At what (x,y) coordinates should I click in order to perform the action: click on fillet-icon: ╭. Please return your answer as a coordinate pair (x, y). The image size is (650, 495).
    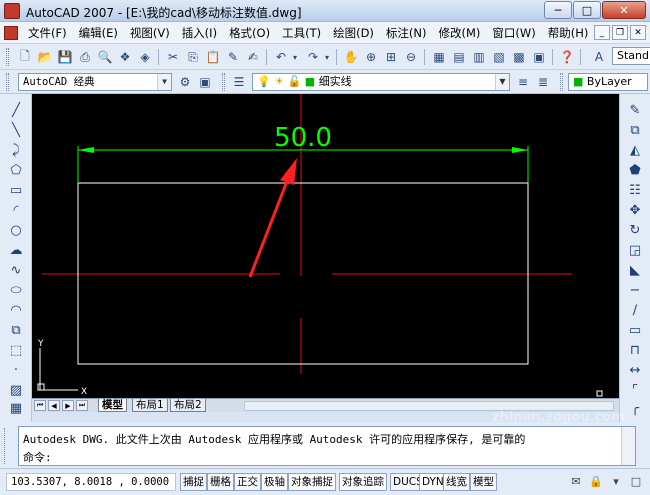
    Looking at the image, I should click on (635, 408).